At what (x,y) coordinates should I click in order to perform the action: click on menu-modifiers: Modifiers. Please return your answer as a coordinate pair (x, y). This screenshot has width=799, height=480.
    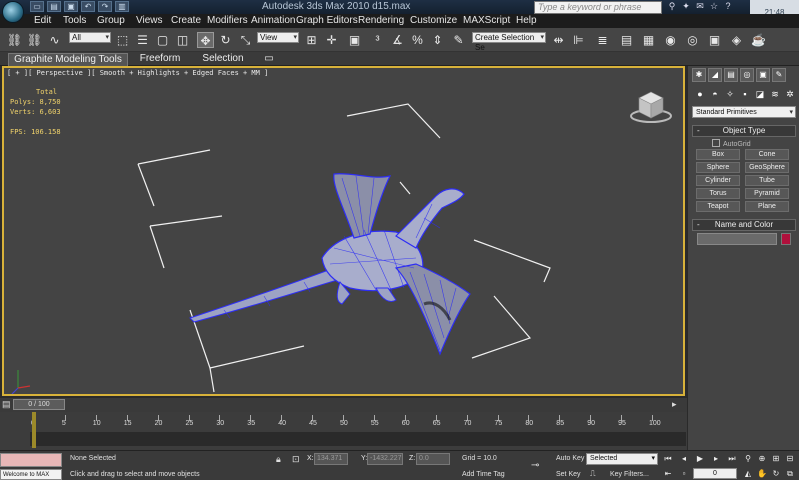
    Looking at the image, I should click on (227, 20).